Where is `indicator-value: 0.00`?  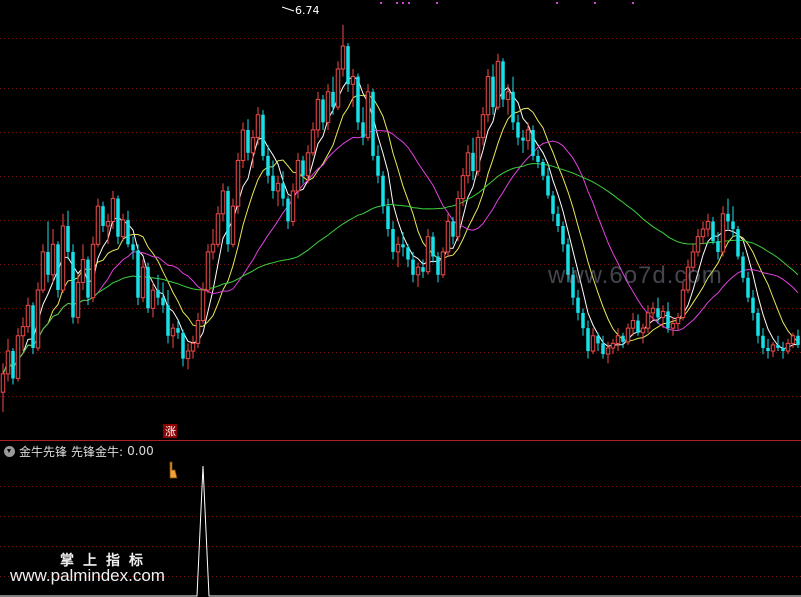 indicator-value: 0.00 is located at coordinates (140, 451).